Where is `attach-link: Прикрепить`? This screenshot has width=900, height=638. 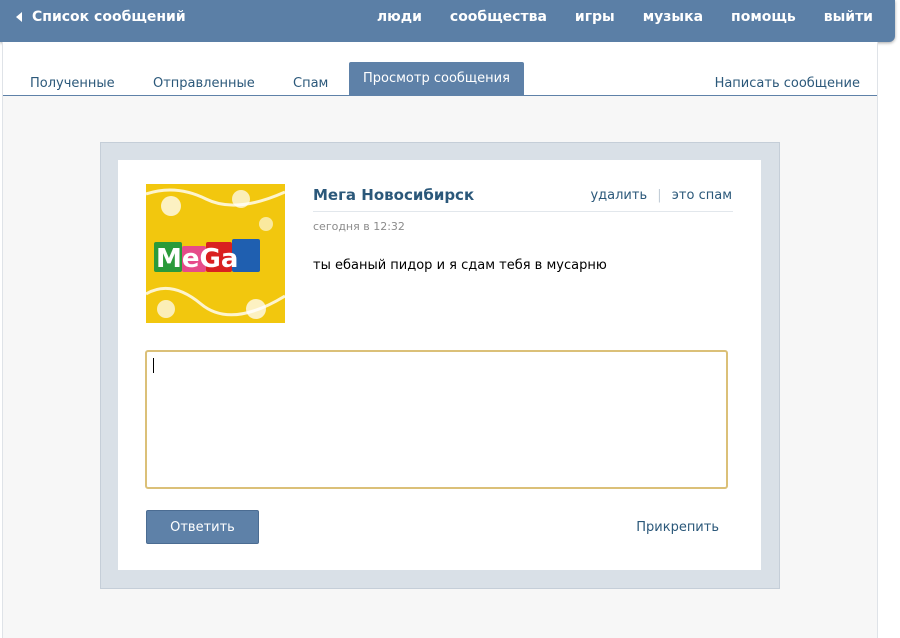
attach-link: Прикрепить is located at coordinates (677, 527).